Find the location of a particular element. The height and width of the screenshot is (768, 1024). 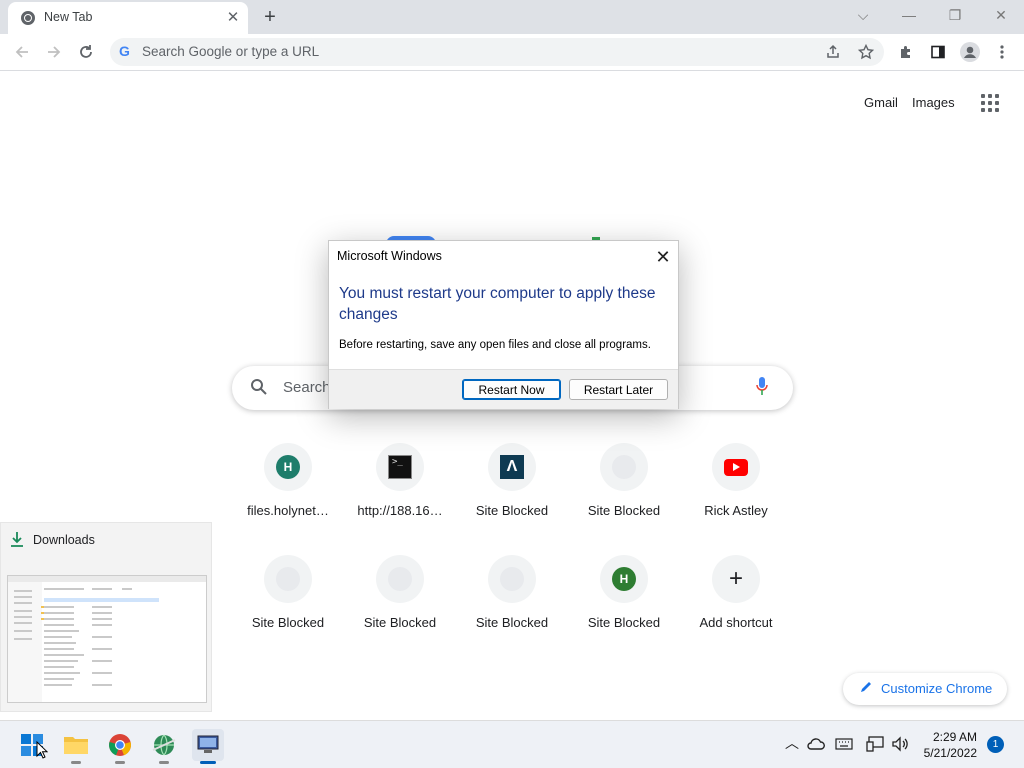

microphone-icon is located at coordinates (762, 386).